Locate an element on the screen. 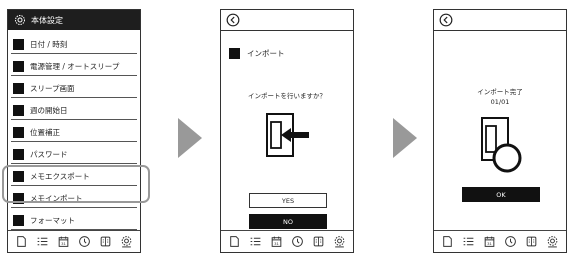 Image resolution: width=574 pixels, height=258 pixels. menu-label: フォーマット is located at coordinates (52, 220).